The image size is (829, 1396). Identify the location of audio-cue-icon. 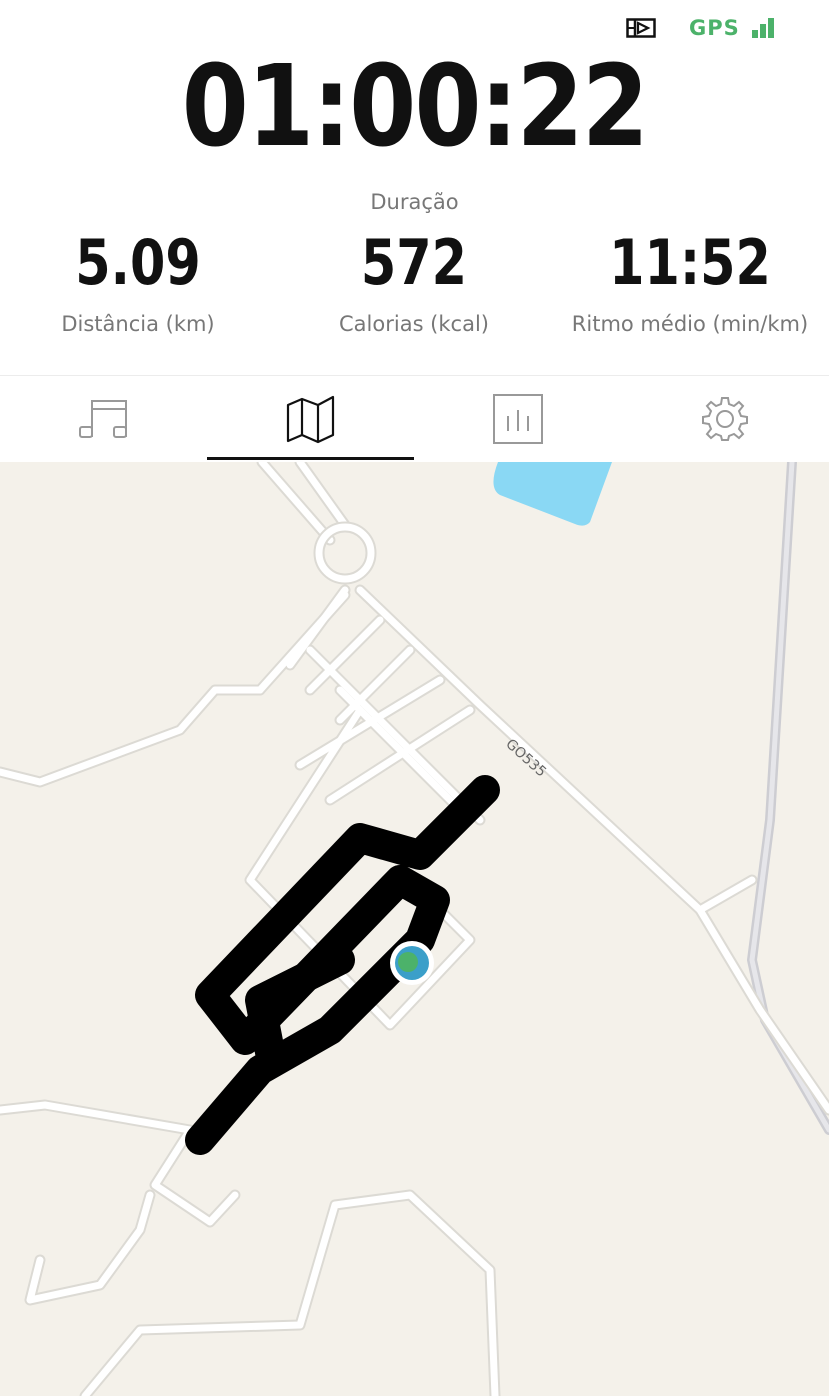
(641, 28).